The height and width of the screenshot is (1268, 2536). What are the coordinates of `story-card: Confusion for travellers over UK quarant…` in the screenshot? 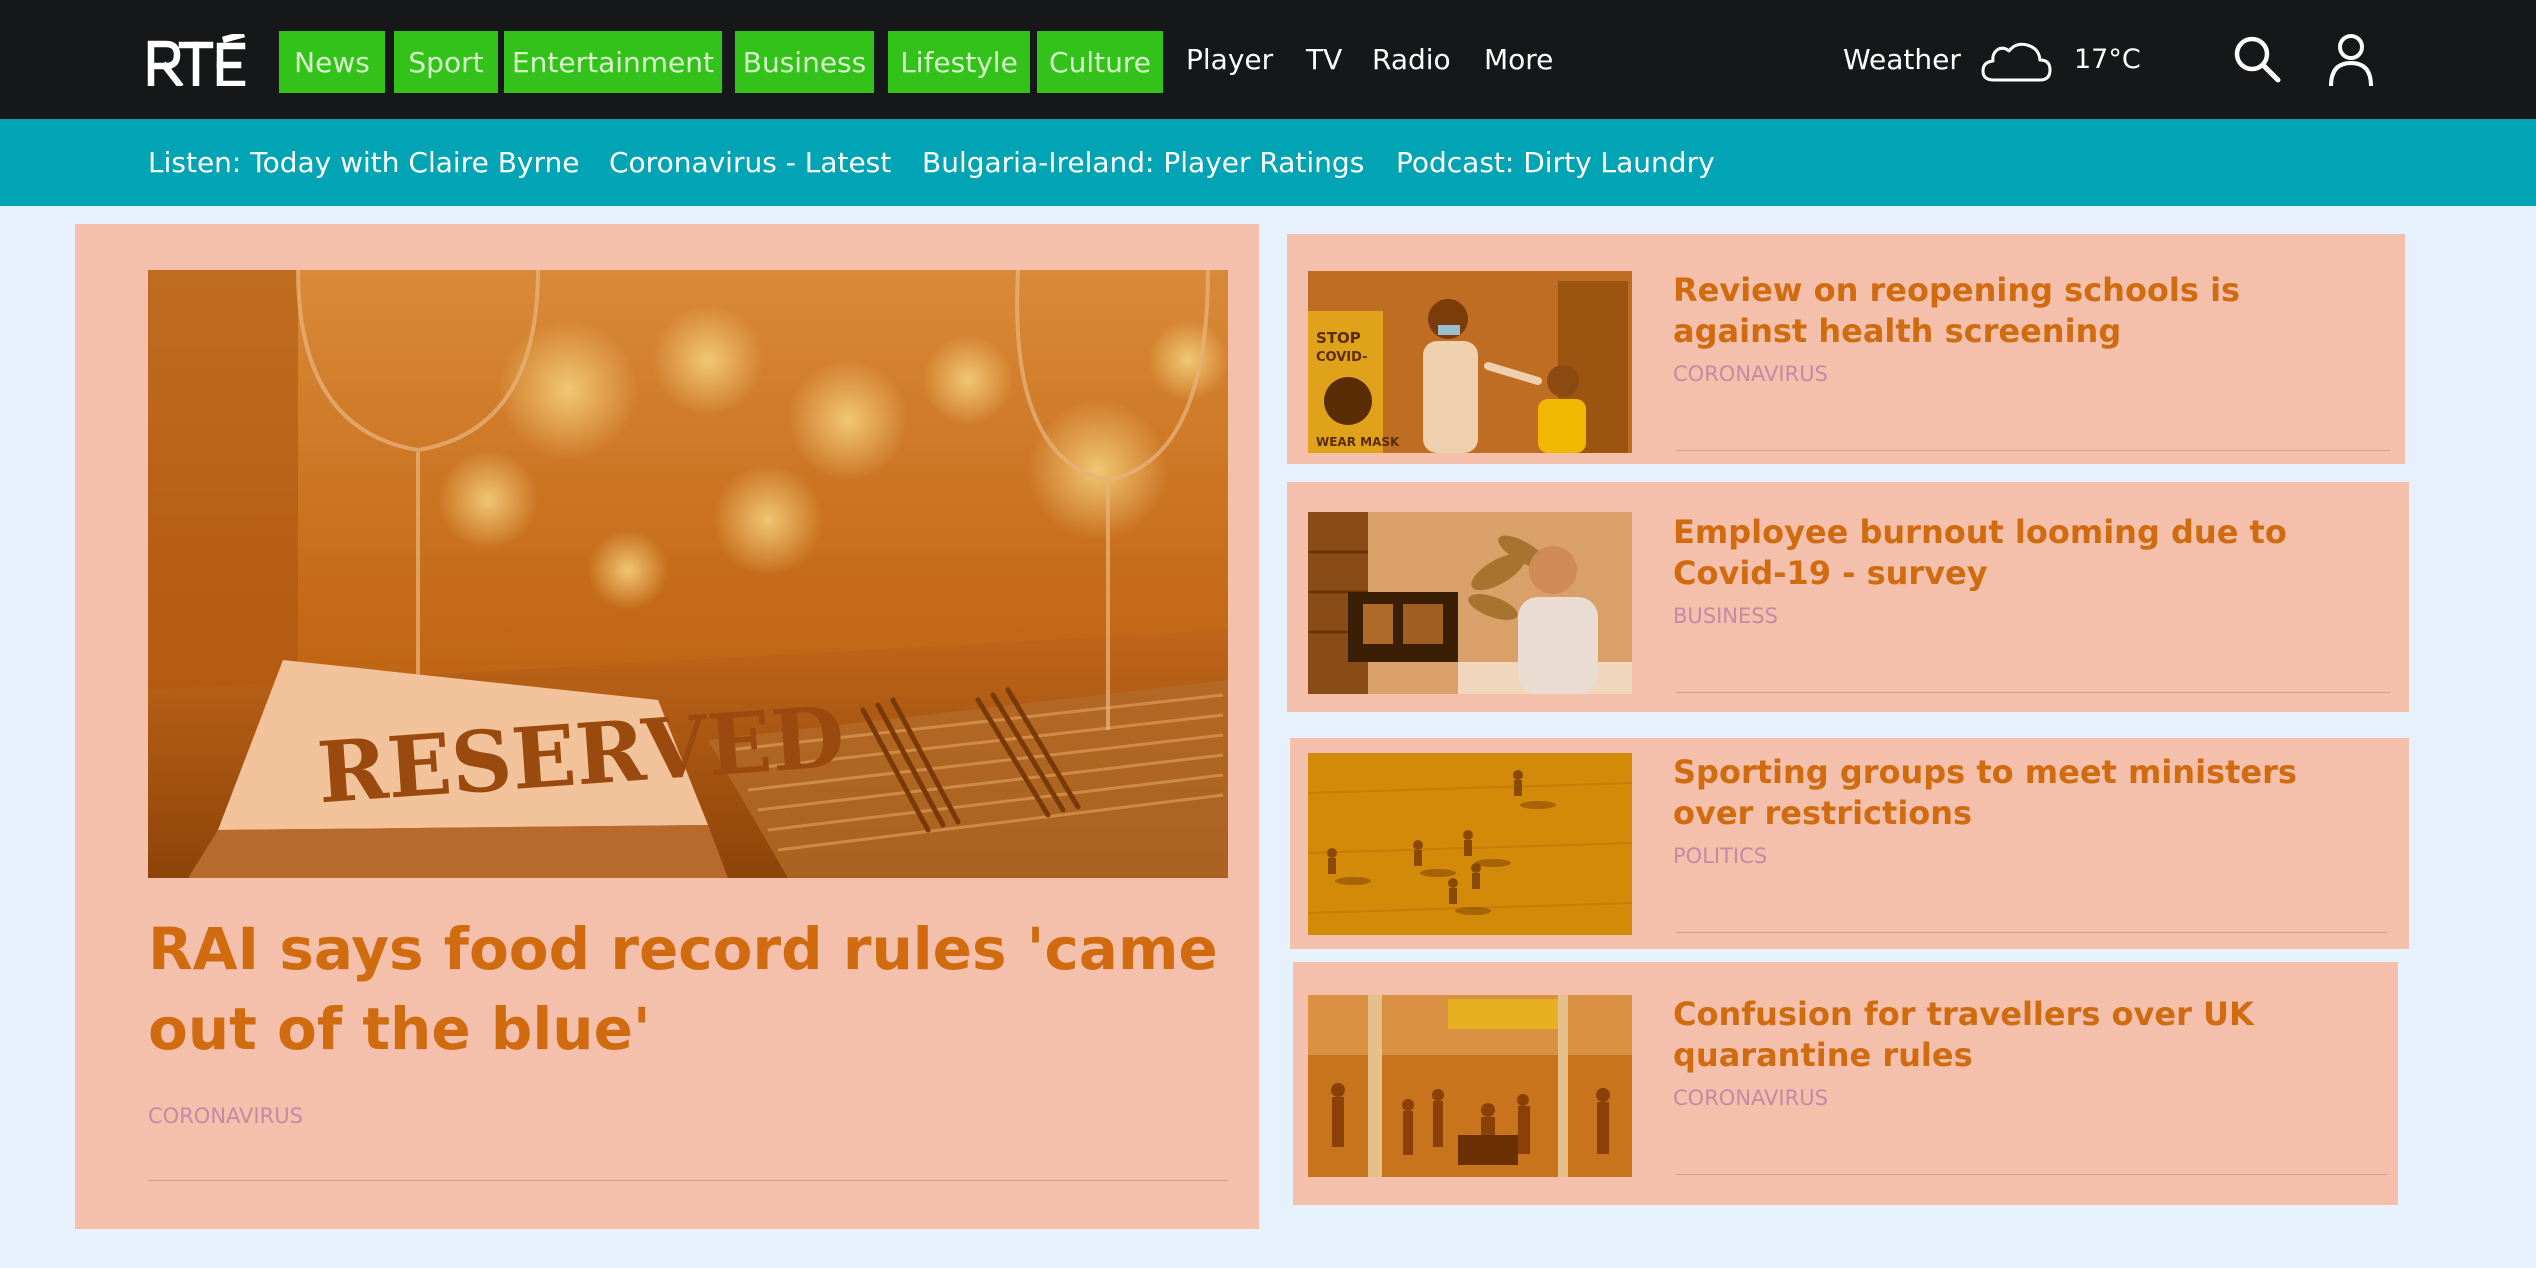 It's located at (1845, 1083).